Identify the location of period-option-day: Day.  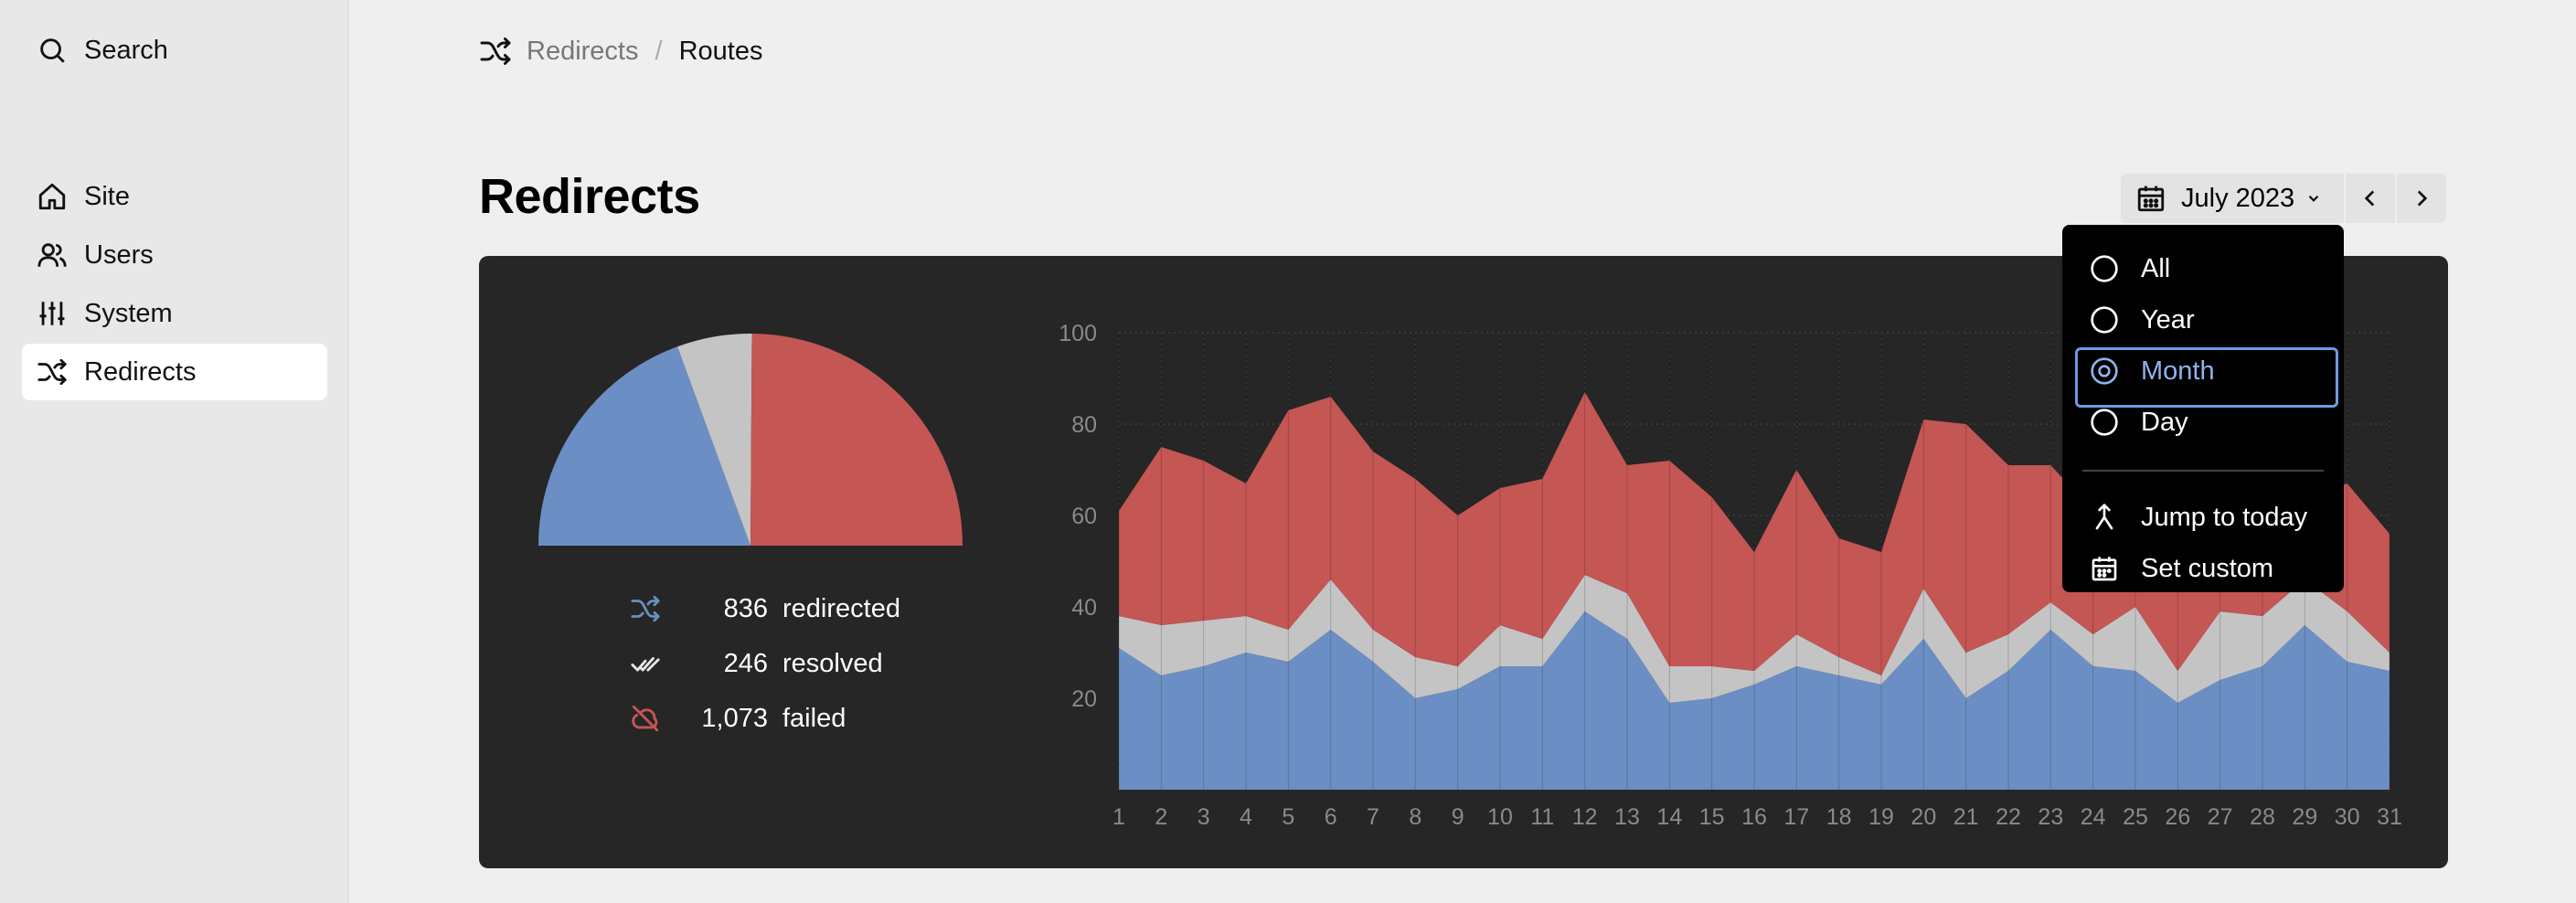
(2203, 422).